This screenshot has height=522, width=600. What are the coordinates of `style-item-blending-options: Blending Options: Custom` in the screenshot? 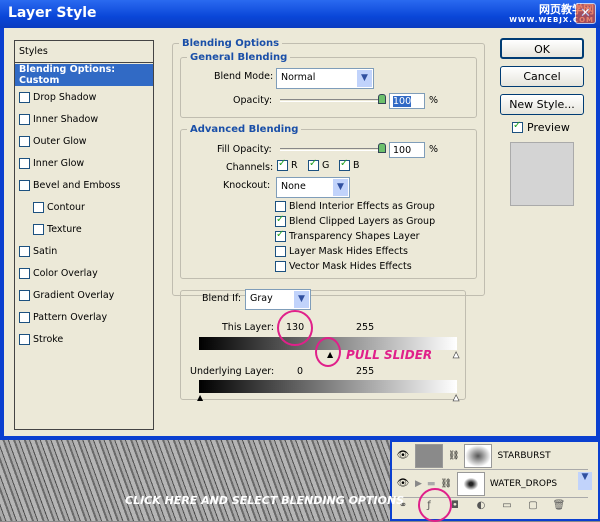 It's located at (84, 75).